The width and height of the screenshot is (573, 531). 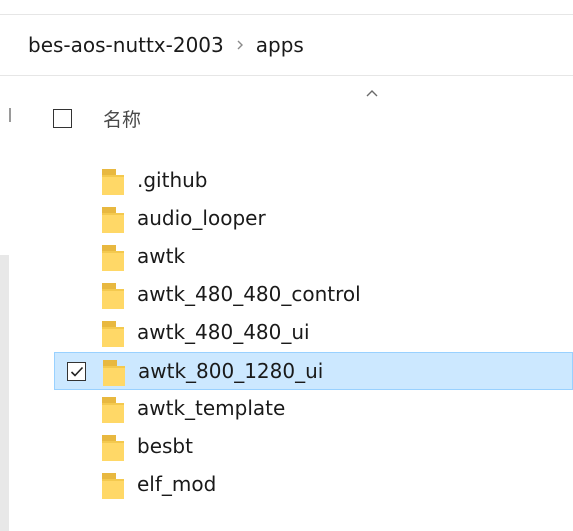 What do you see at coordinates (177, 484) in the screenshot?
I see `file-name: elf_mod` at bounding box center [177, 484].